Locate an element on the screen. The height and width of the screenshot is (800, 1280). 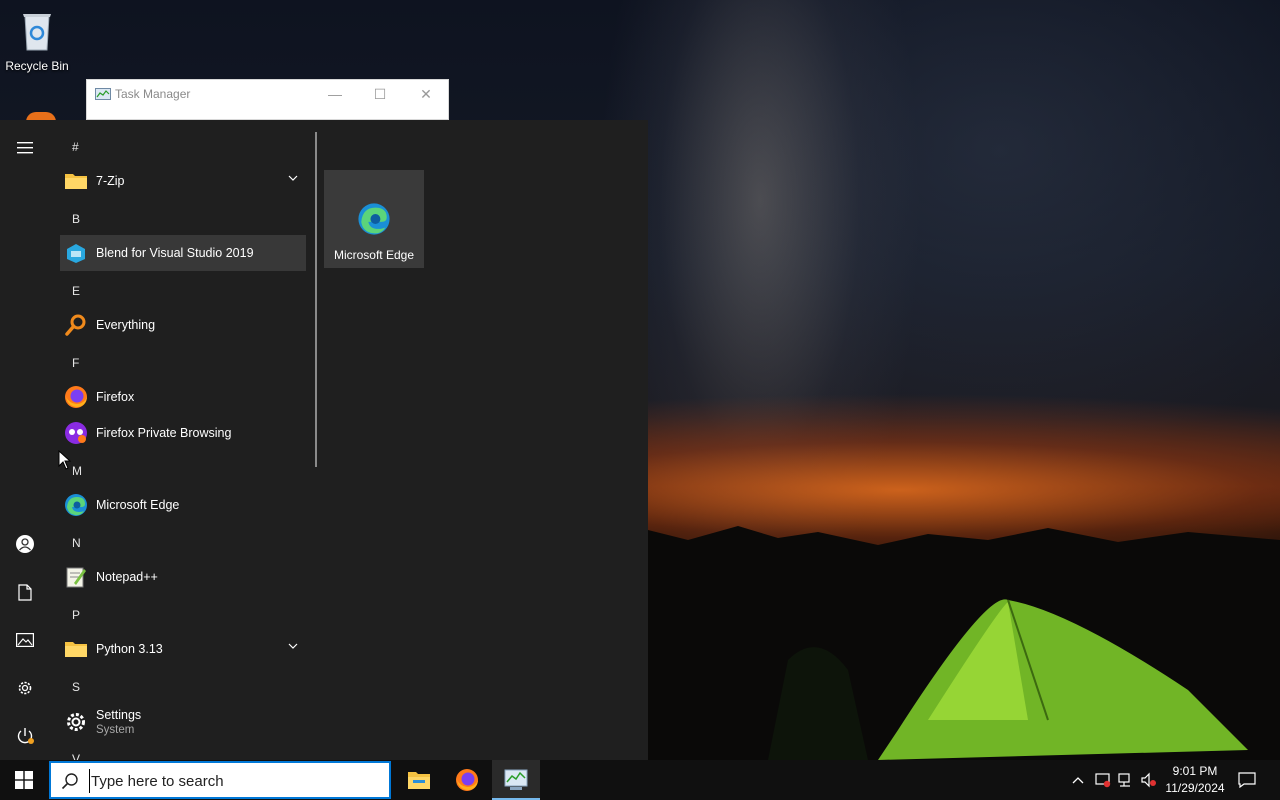
documents-button is located at coordinates (25, 592).